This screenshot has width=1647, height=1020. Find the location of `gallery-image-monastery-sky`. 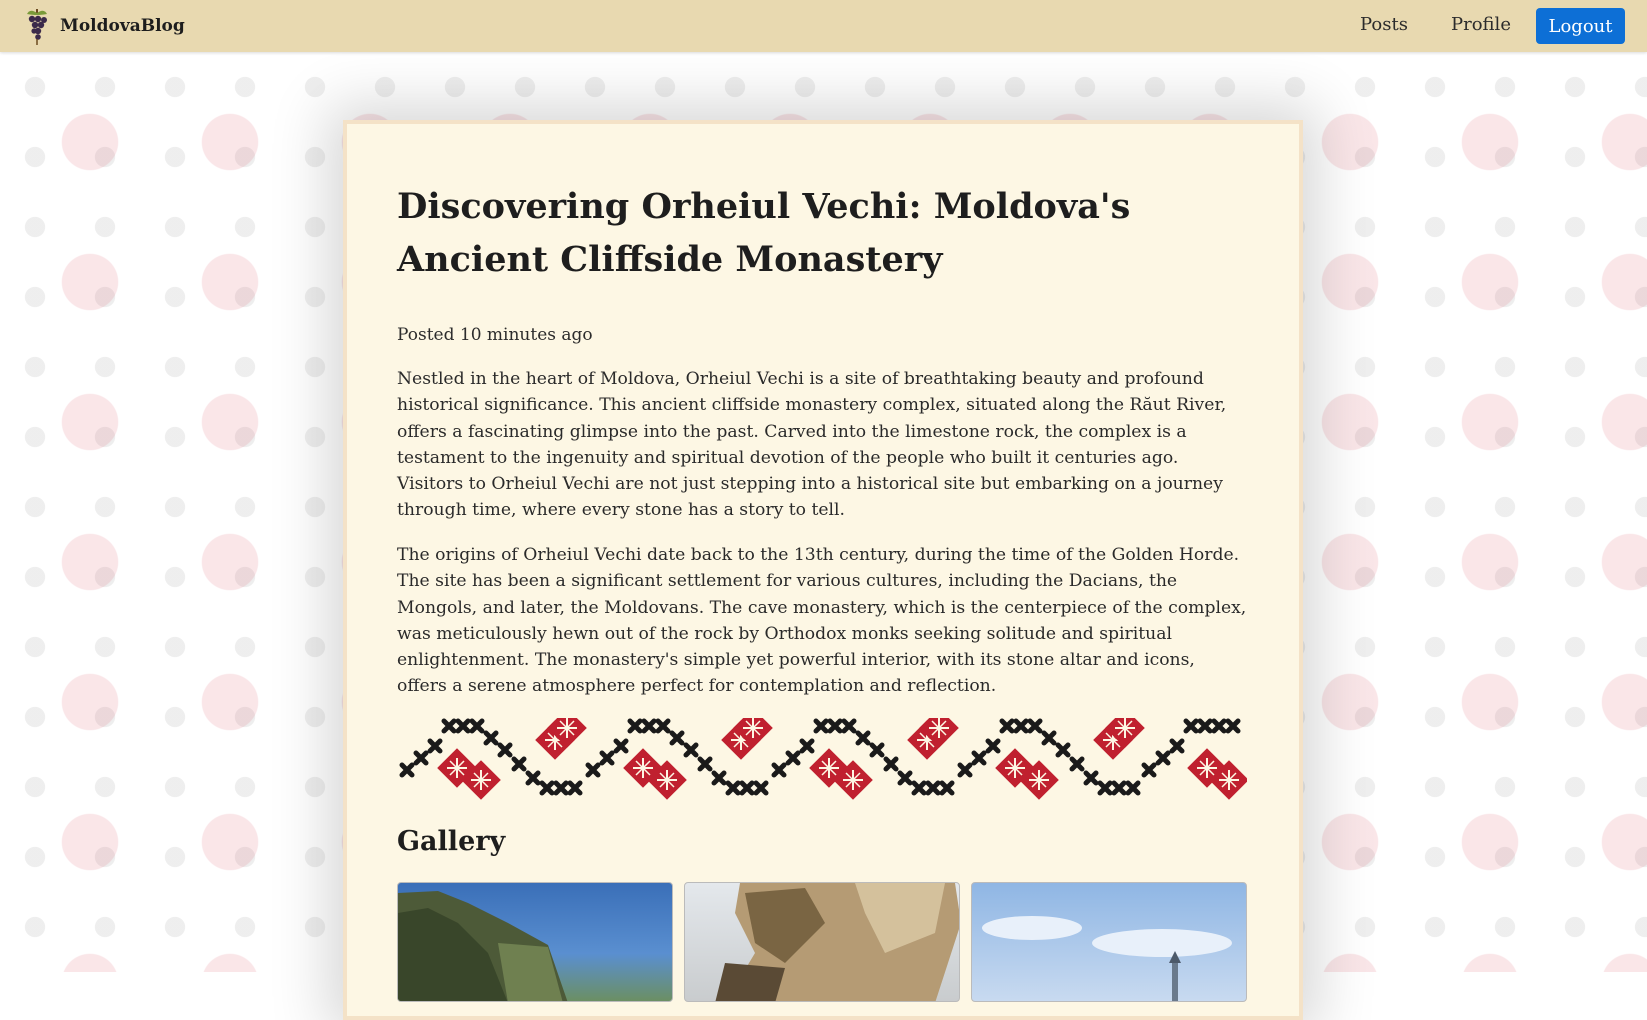

gallery-image-monastery-sky is located at coordinates (1109, 942).